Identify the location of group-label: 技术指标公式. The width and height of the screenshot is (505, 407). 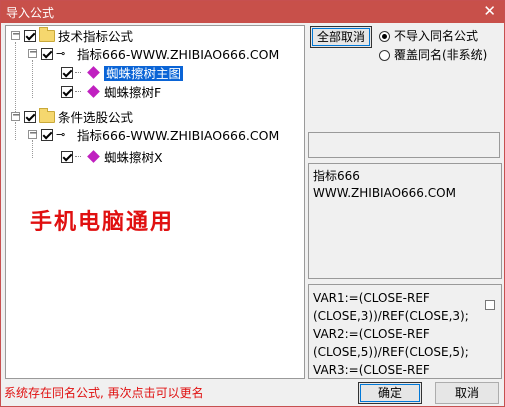
(96, 36).